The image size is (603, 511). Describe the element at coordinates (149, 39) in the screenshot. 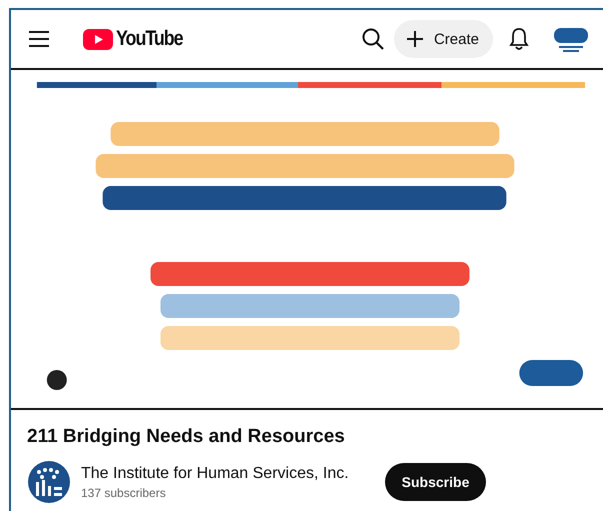

I see `logo-text: YouTube` at that location.